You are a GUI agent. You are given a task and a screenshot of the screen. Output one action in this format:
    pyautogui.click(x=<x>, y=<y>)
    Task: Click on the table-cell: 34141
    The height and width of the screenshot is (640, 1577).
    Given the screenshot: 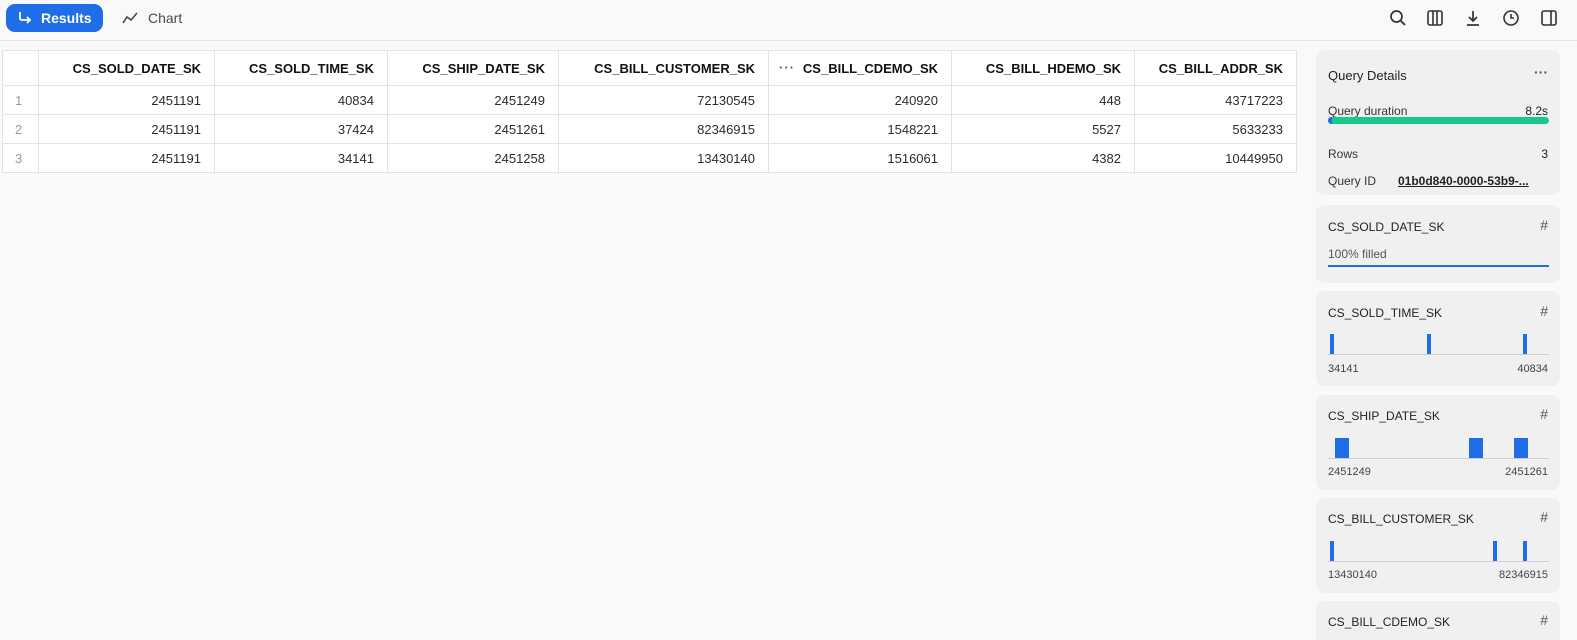 What is the action you would take?
    pyautogui.click(x=301, y=158)
    